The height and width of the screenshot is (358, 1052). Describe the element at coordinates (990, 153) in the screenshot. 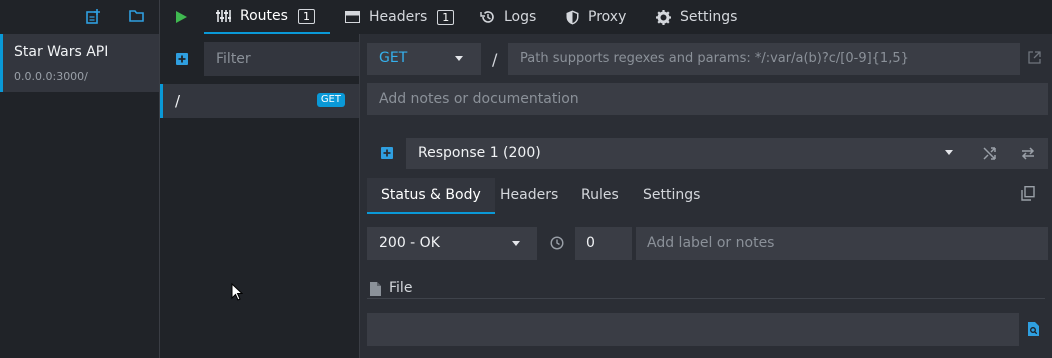

I see `random-response-icon` at that location.